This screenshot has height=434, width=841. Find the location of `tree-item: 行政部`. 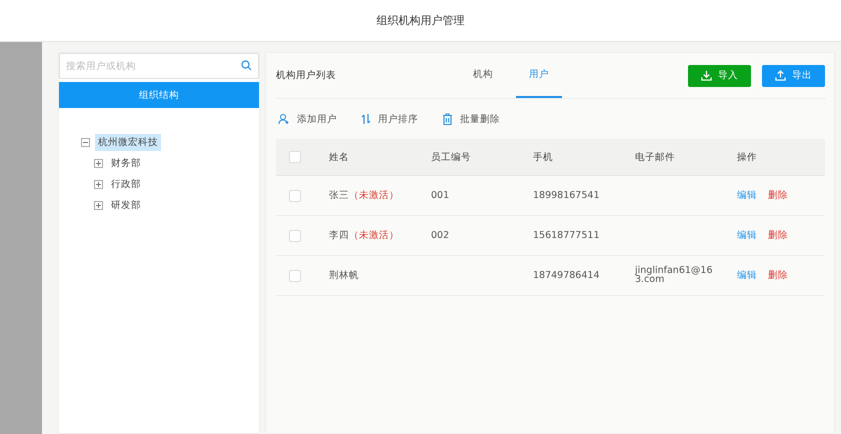

tree-item: 行政部 is located at coordinates (126, 184).